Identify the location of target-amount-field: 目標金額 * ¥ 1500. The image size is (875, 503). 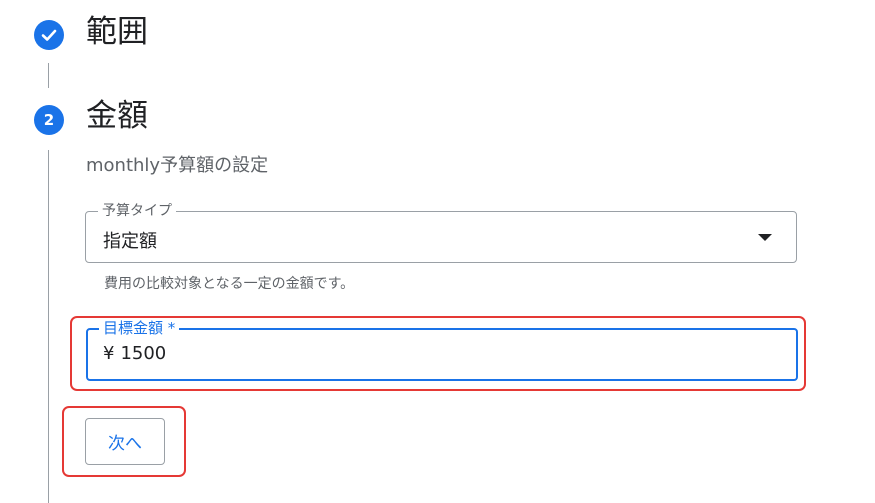
(442, 350).